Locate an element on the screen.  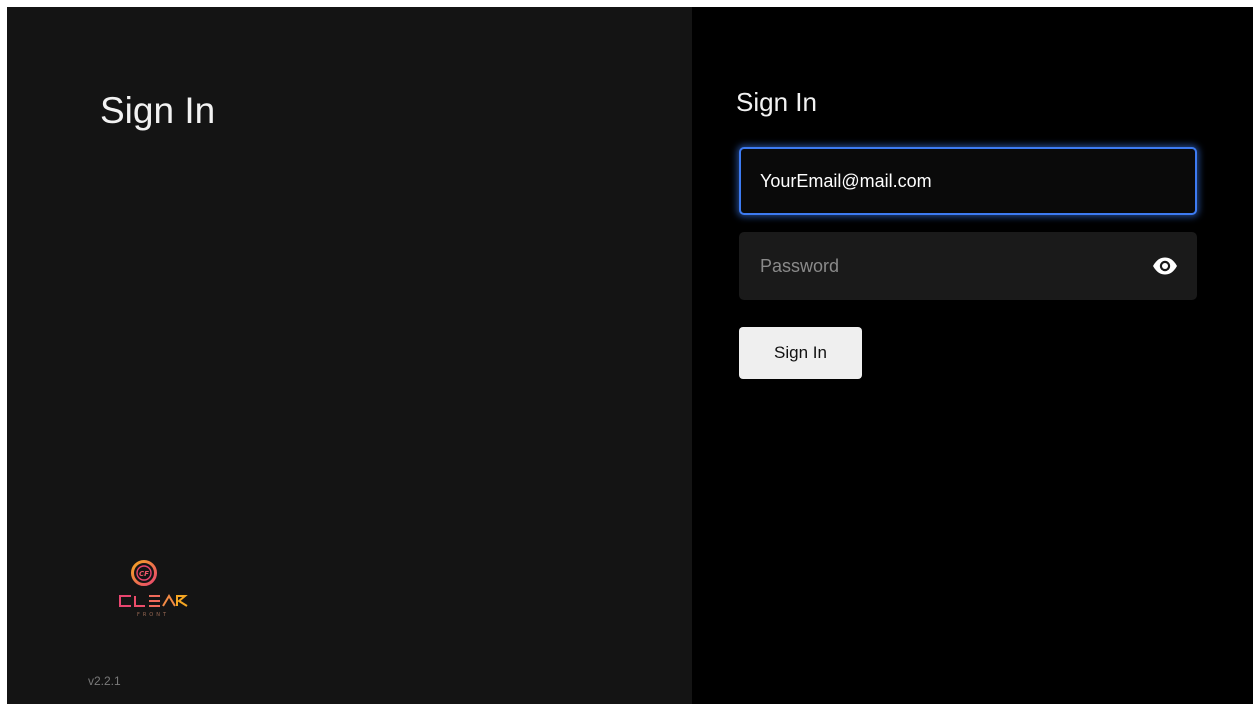
email-field: YourEmail@mail.com is located at coordinates (968, 181).